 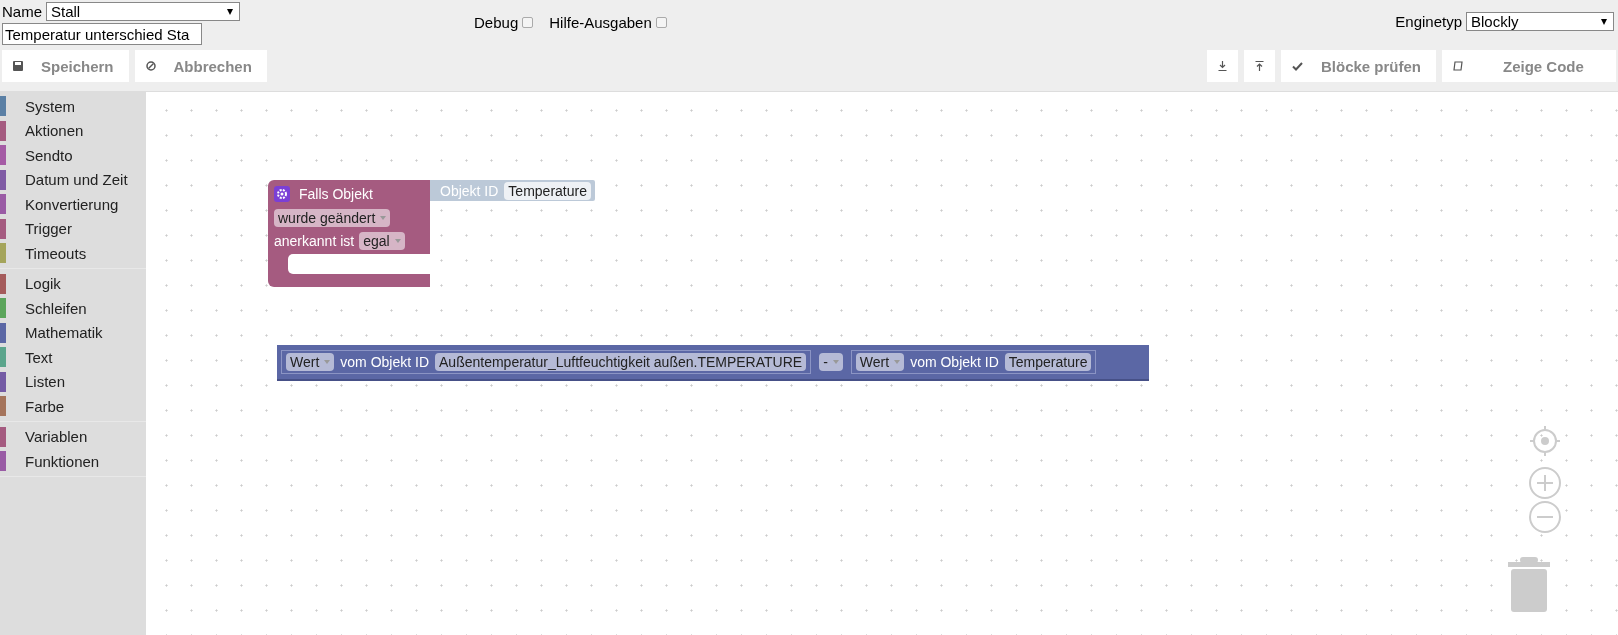 What do you see at coordinates (56, 308) in the screenshot?
I see `category-item: Schleifen` at bounding box center [56, 308].